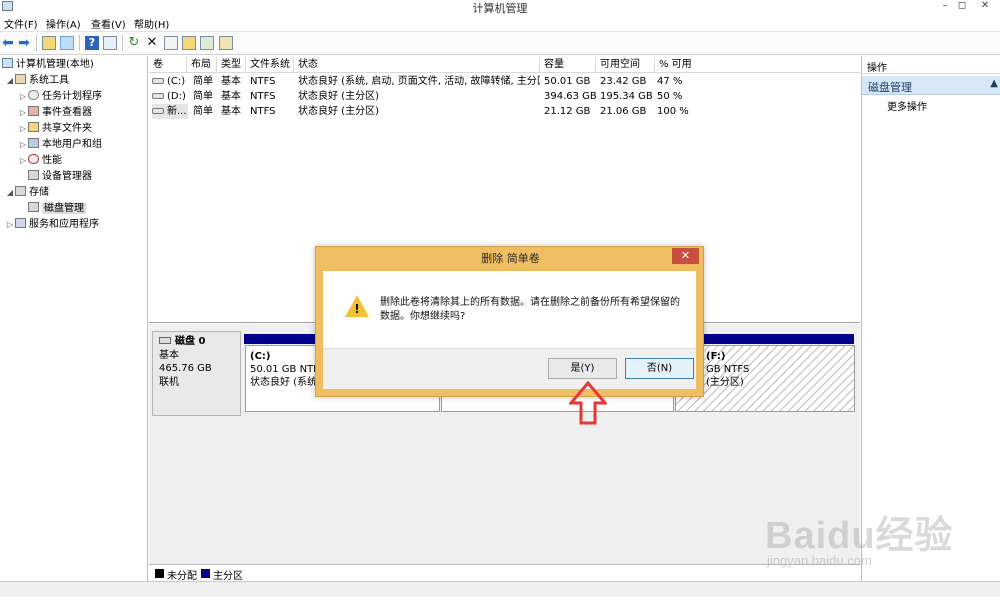 The image size is (1000, 597). What do you see at coordinates (190, 341) in the screenshot?
I see `disk-name: 磁盘 0` at bounding box center [190, 341].